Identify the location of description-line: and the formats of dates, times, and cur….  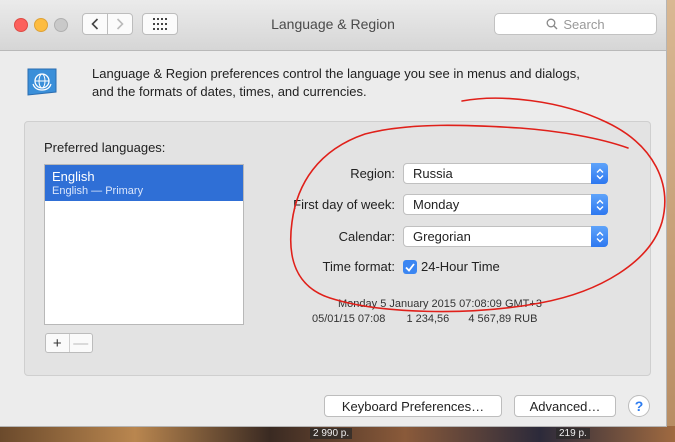
(229, 91).